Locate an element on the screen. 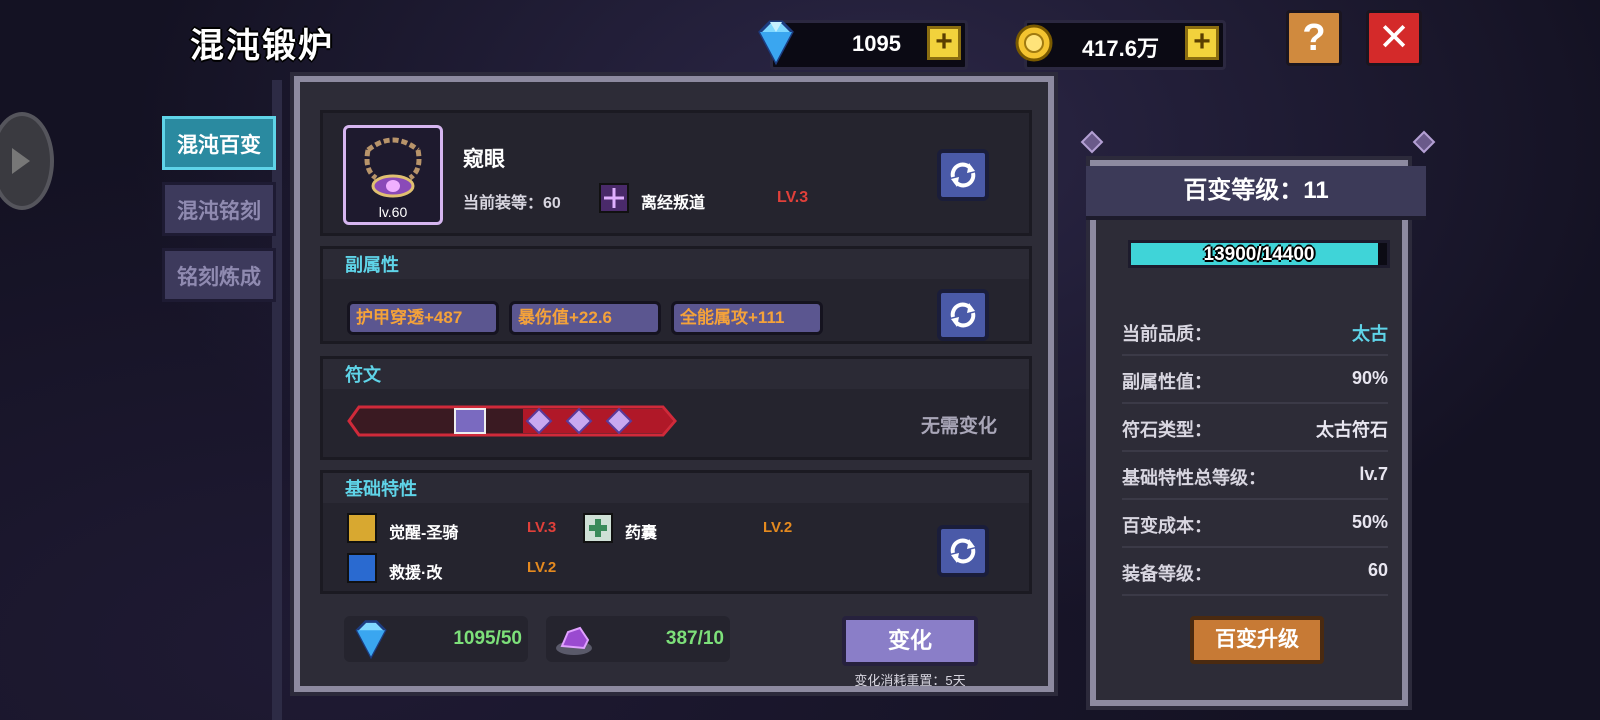 This screenshot has width=1600, height=720. stat-row: 副属性值： 90% is located at coordinates (1255, 380).